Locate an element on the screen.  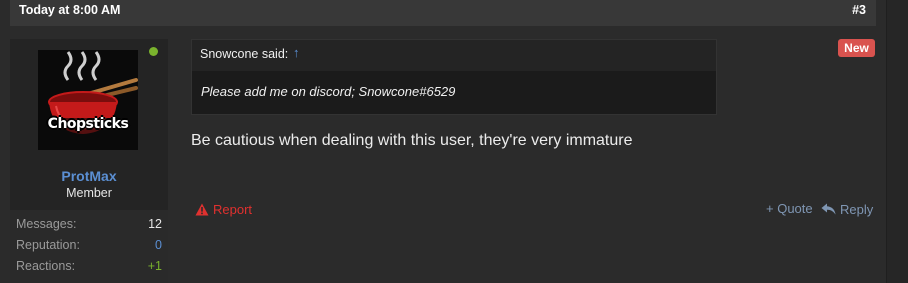
user-title: Member is located at coordinates (89, 193).